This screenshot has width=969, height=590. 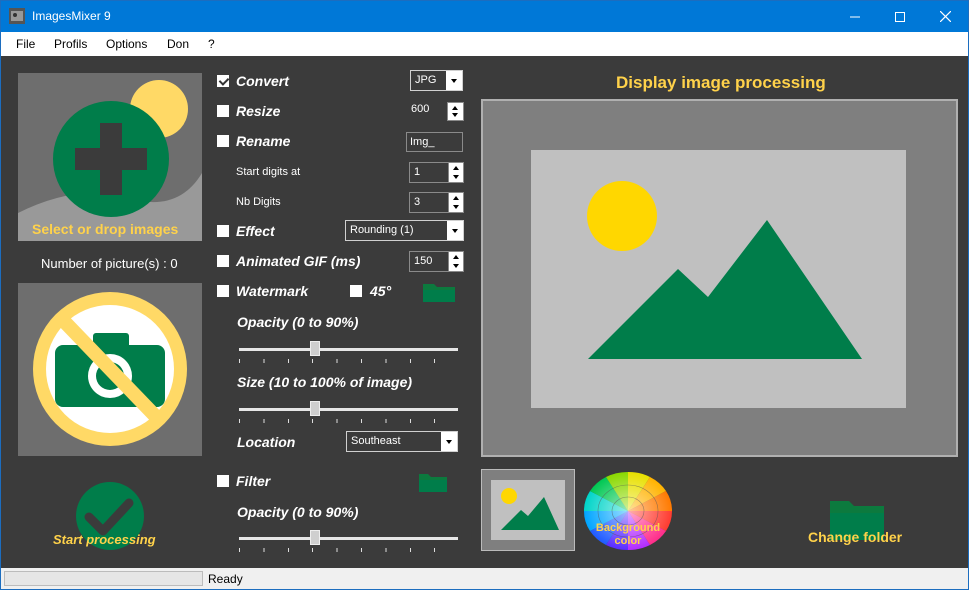 I want to click on rename-label: Rename, so click(x=263, y=141).